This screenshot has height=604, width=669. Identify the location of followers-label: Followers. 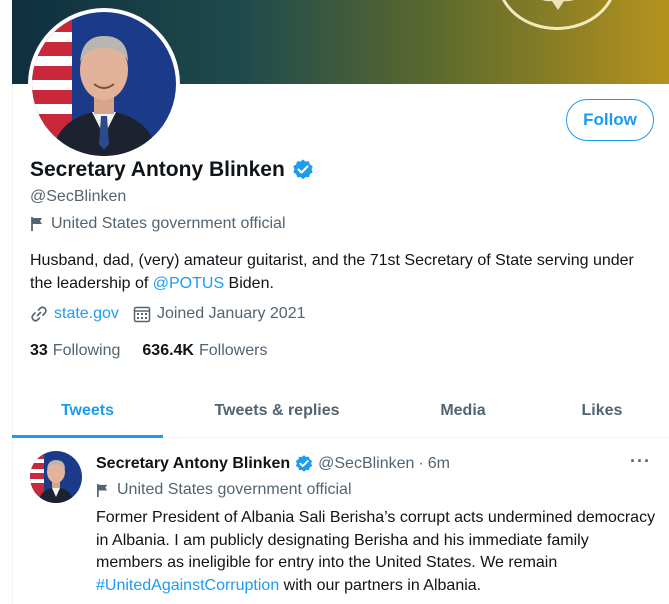
(233, 350).